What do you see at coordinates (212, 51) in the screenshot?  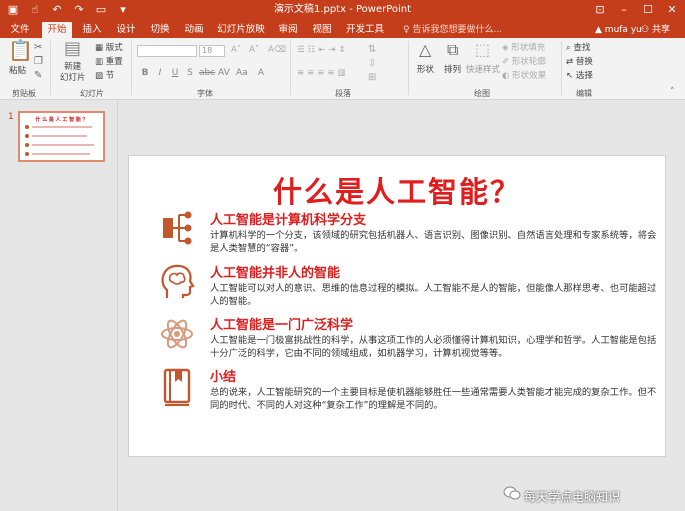 I see `font-size-combo: 18` at bounding box center [212, 51].